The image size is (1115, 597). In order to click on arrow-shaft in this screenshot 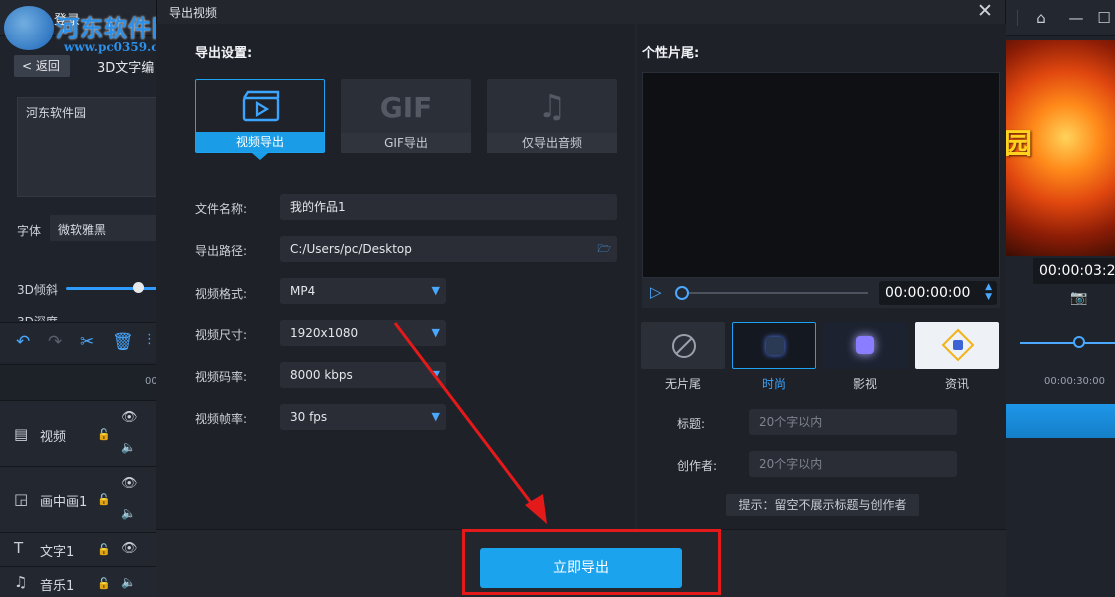, I will do `click(466, 417)`.